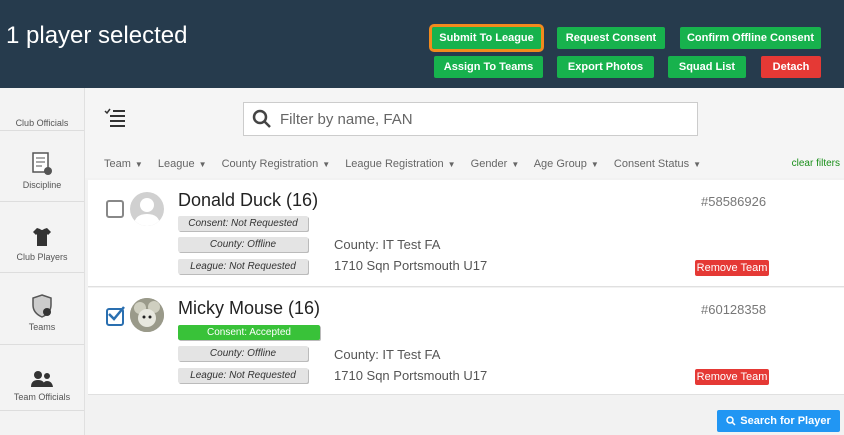 This screenshot has height=435, width=844. I want to click on checkmark-icon, so click(116, 313).